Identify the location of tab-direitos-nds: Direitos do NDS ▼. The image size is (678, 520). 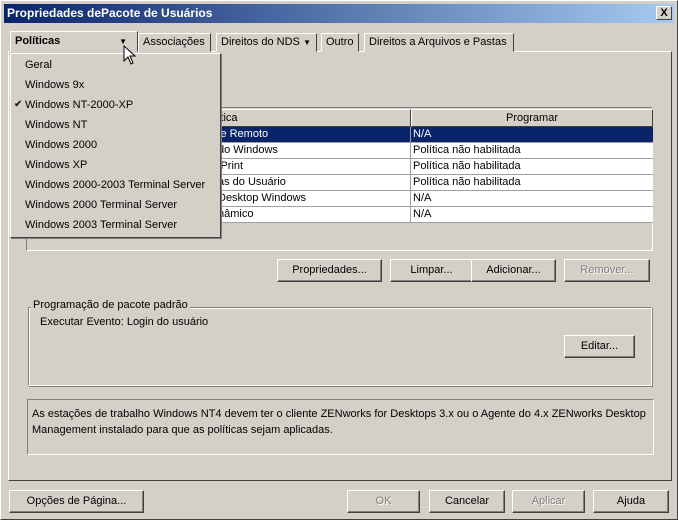
(266, 42).